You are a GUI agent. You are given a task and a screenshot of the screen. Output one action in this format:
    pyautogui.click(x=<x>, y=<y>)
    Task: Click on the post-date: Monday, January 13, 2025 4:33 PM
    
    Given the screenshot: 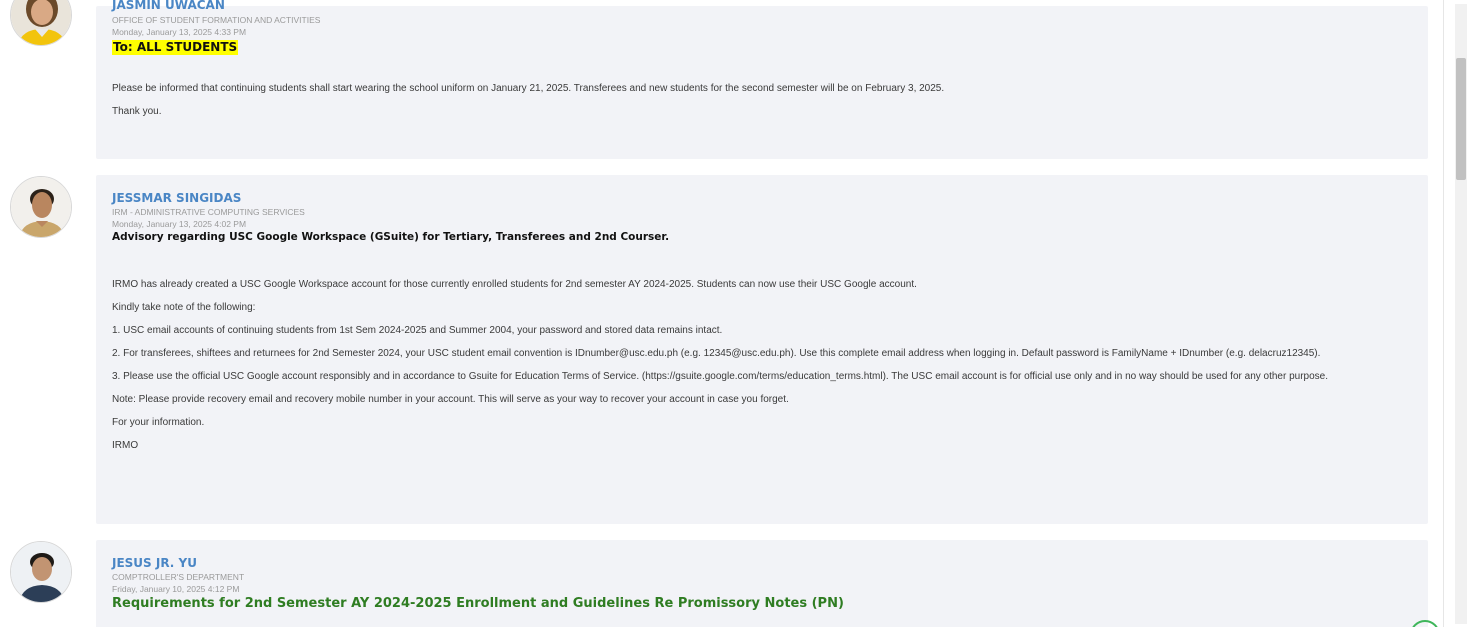 What is the action you would take?
    pyautogui.click(x=179, y=32)
    